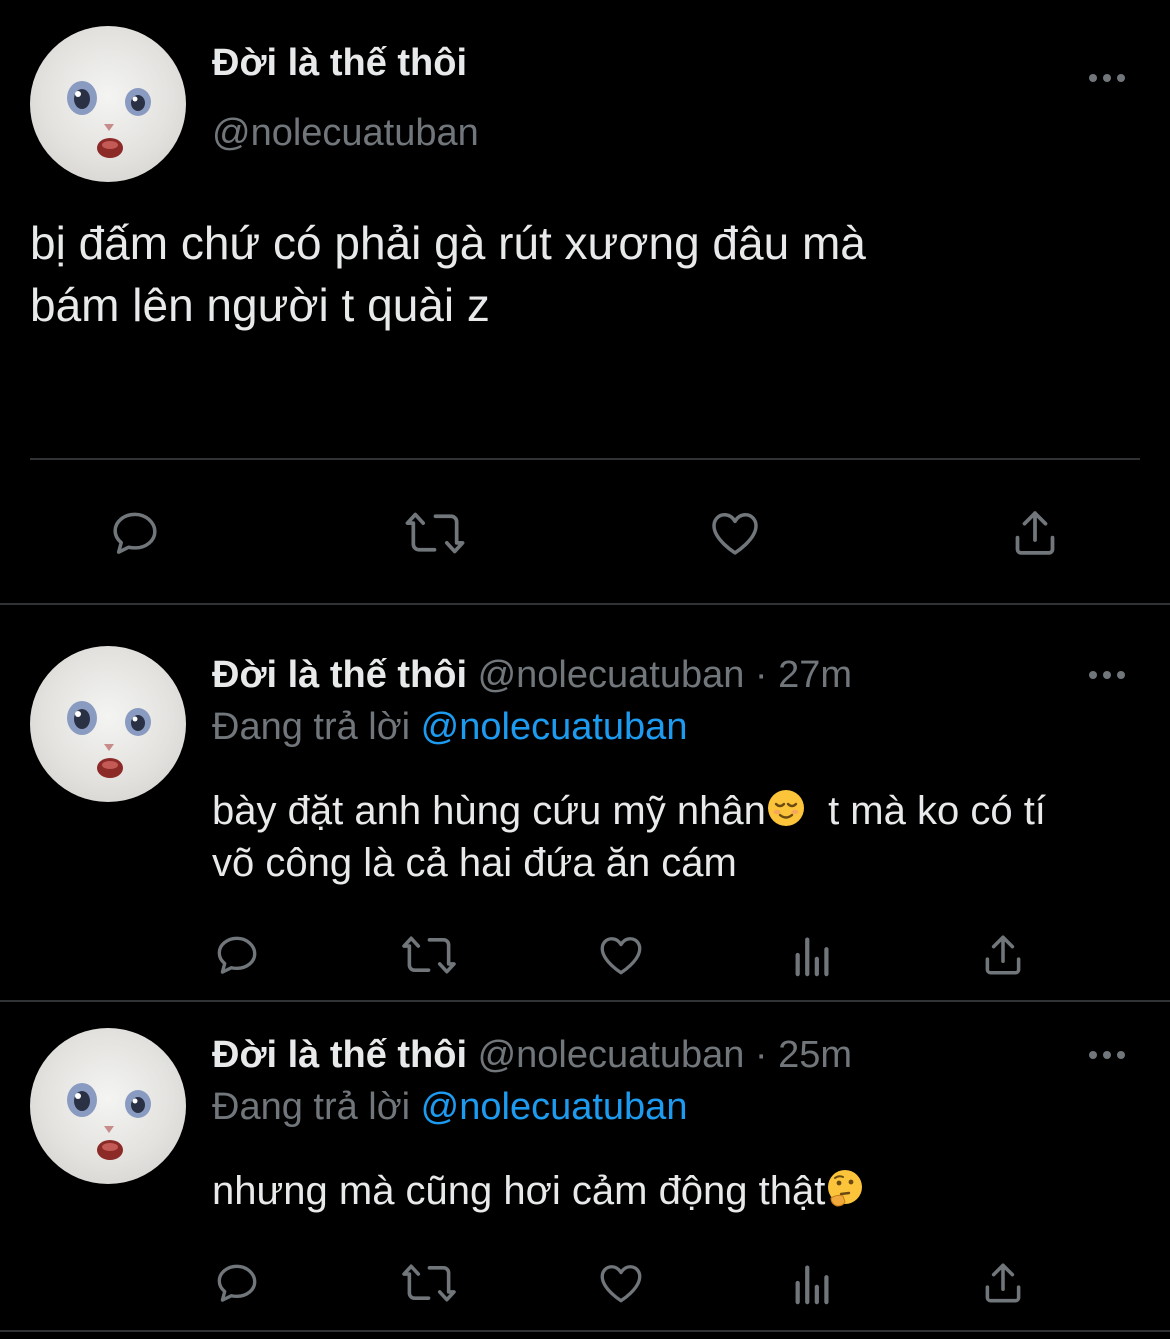 The image size is (1170, 1339). I want to click on tweet-text-line: bị đấm chứ có phải gà rút xương đâu mà, so click(448, 243).